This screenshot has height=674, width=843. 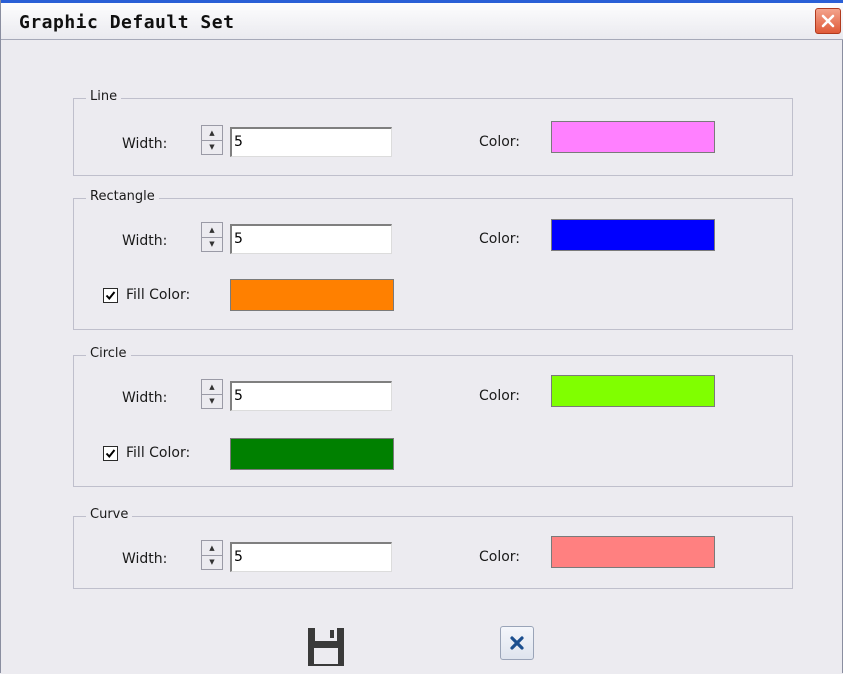 I want to click on curve-width-input: 5, so click(x=311, y=557).